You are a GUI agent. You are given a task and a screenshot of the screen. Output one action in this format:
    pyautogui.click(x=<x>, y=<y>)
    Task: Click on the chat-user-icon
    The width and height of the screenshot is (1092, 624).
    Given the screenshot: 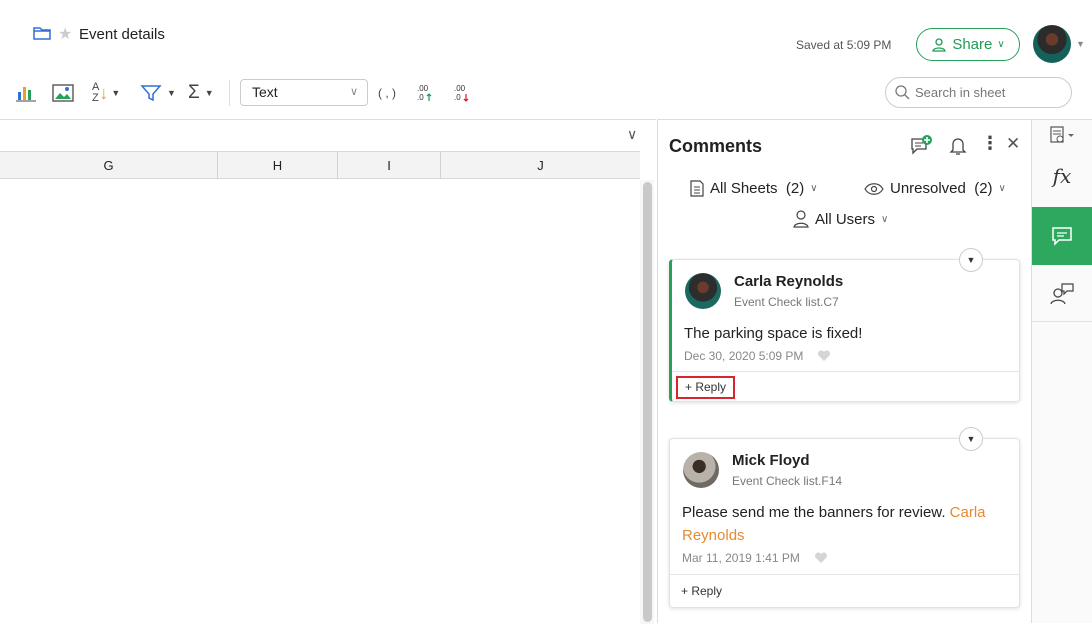 What is the action you would take?
    pyautogui.click(x=1062, y=293)
    